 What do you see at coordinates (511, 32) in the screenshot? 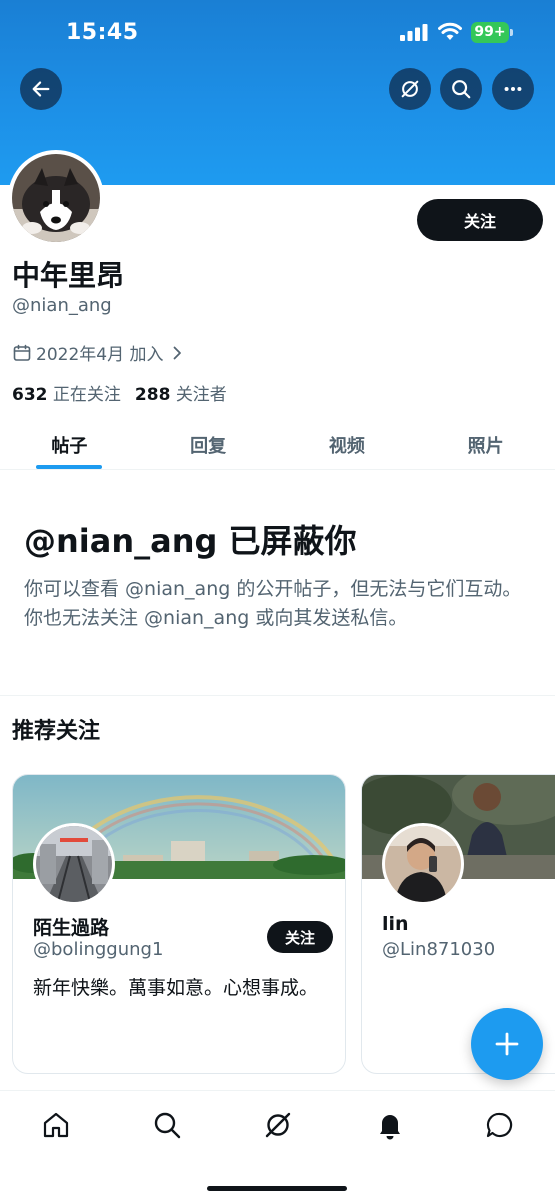
I see `battery-tip` at bounding box center [511, 32].